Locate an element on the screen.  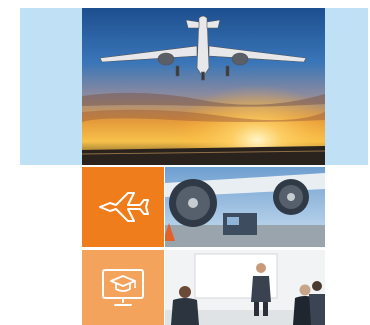
flight-tile is located at coordinates (123, 207).